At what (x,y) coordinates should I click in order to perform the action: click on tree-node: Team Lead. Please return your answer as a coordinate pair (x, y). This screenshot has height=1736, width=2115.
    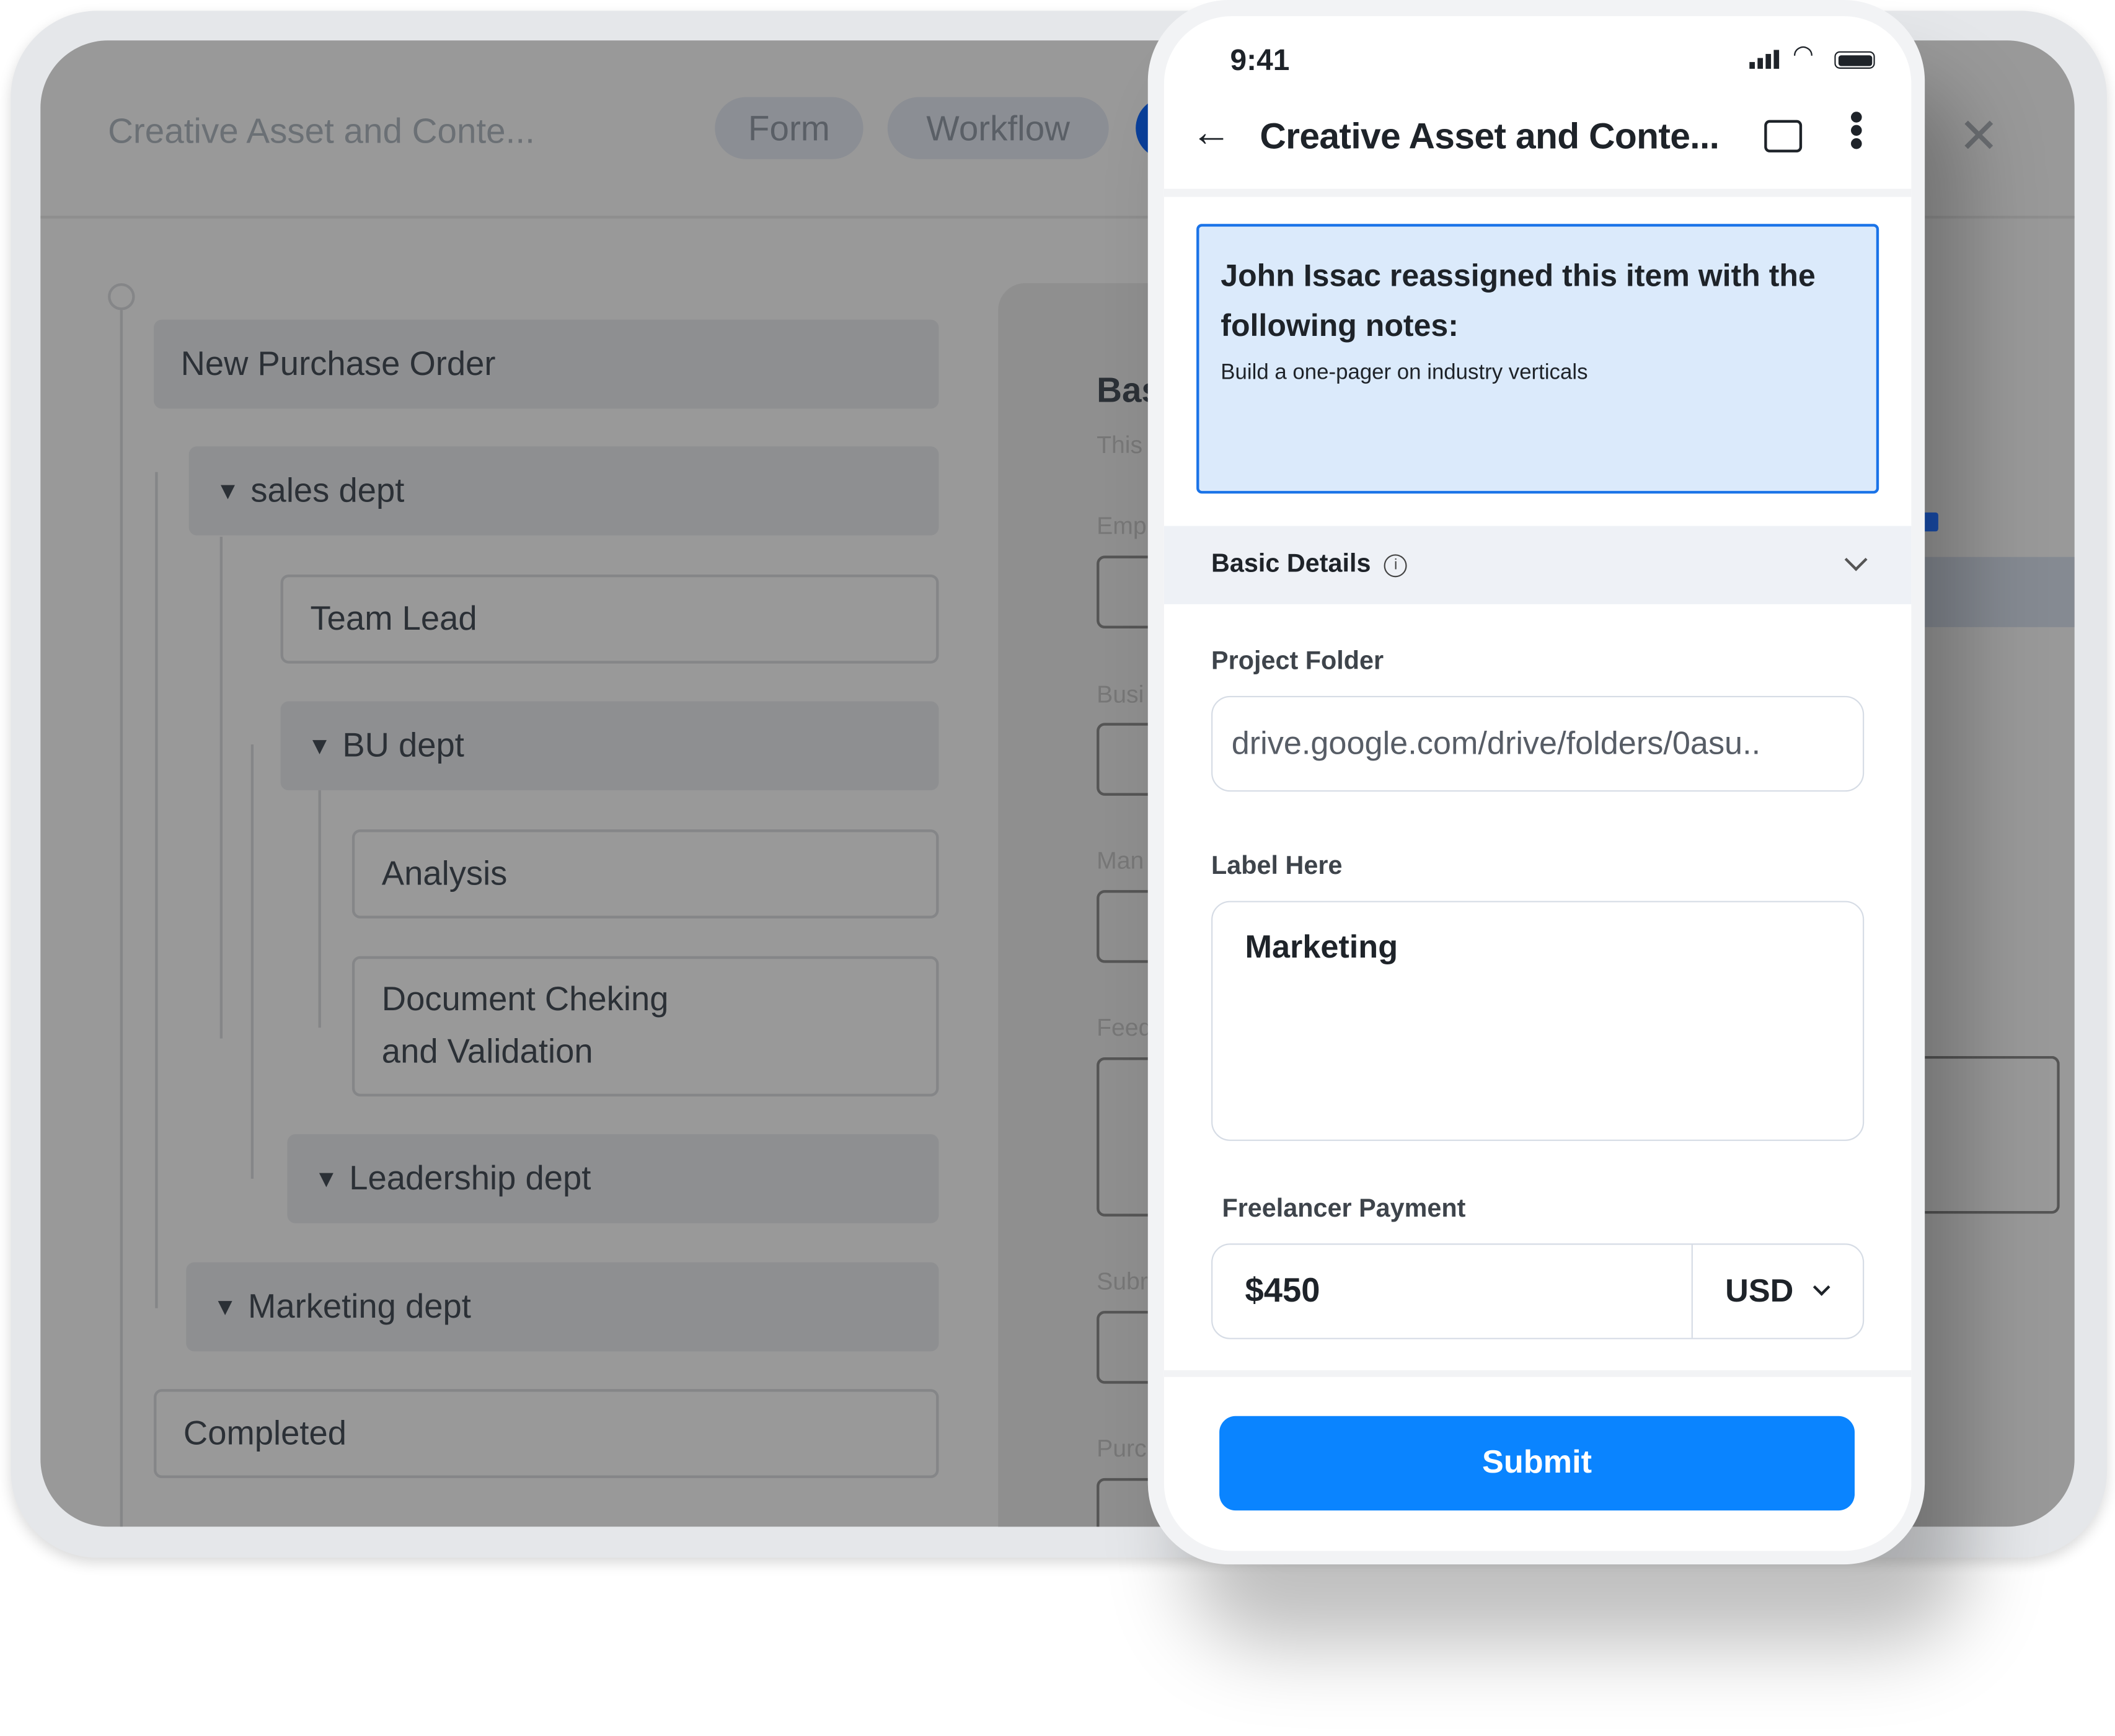
    Looking at the image, I should click on (609, 619).